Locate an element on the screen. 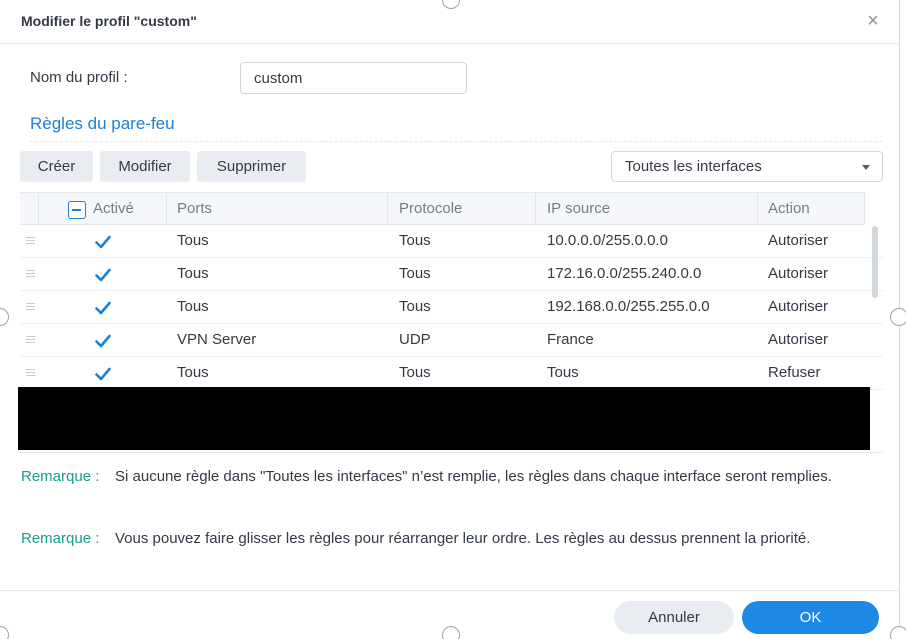 The image size is (906, 639). profile-name-label: Nom du profil : is located at coordinates (79, 77).